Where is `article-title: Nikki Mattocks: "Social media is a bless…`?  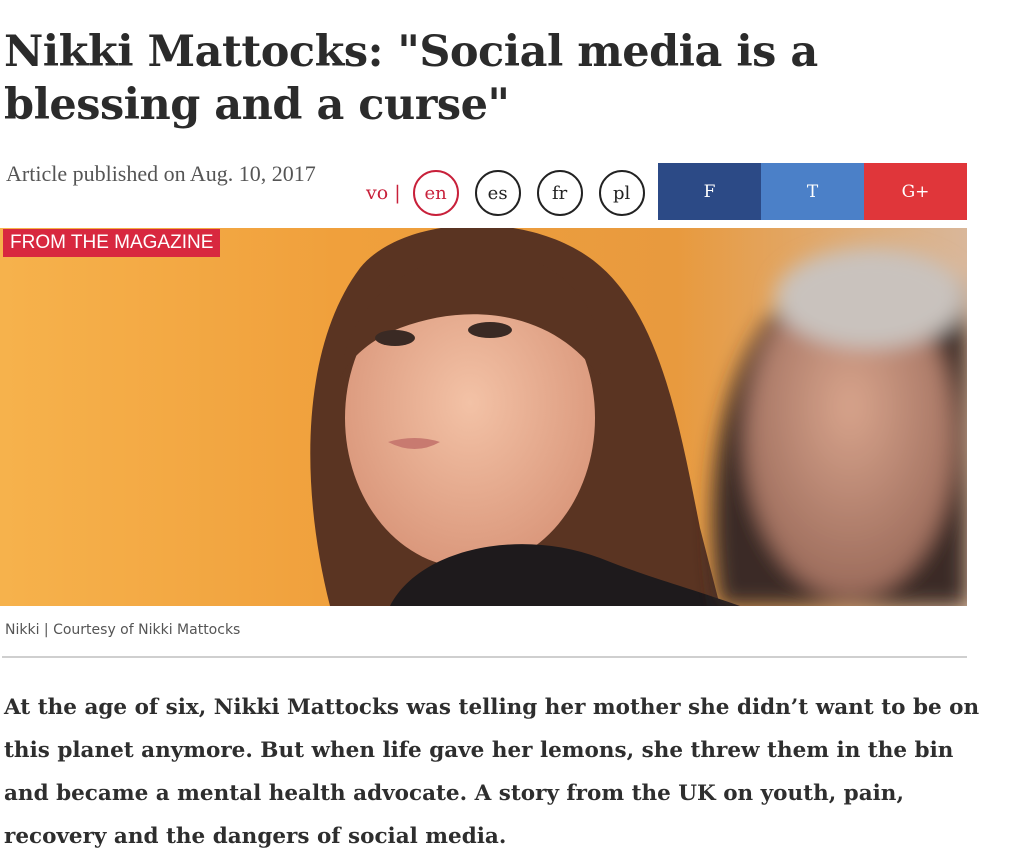 article-title: Nikki Mattocks: "Social media is a bless… is located at coordinates (411, 78).